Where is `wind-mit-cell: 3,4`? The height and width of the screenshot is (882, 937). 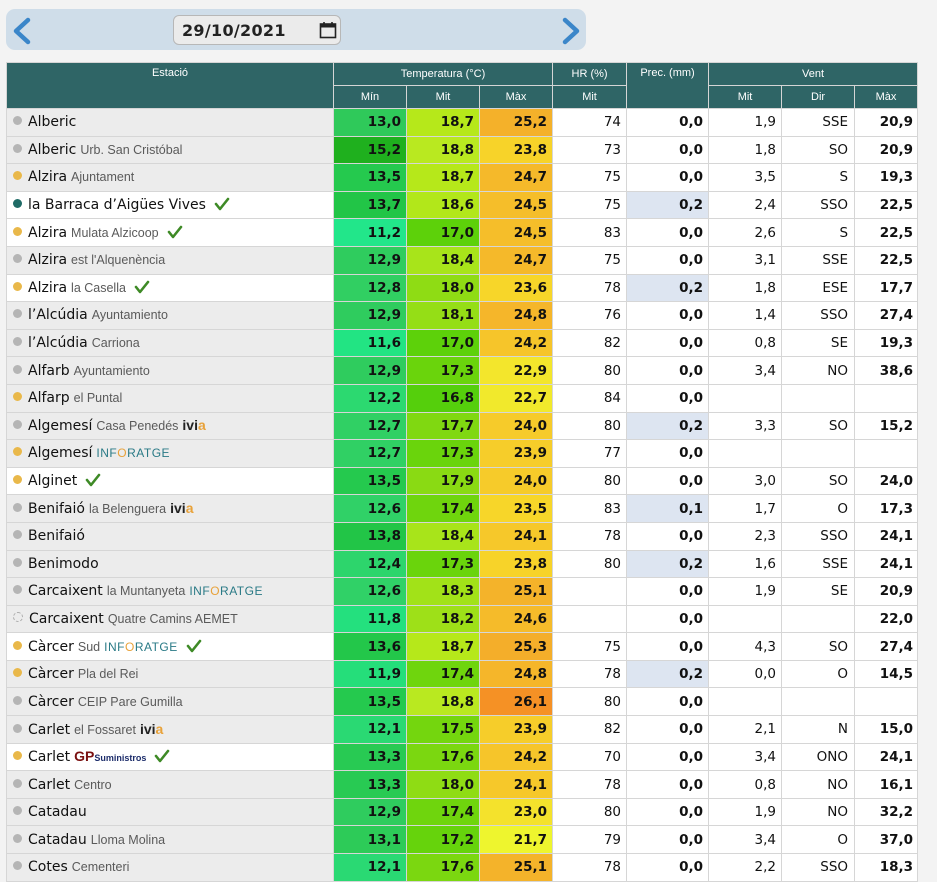 wind-mit-cell: 3,4 is located at coordinates (745, 757).